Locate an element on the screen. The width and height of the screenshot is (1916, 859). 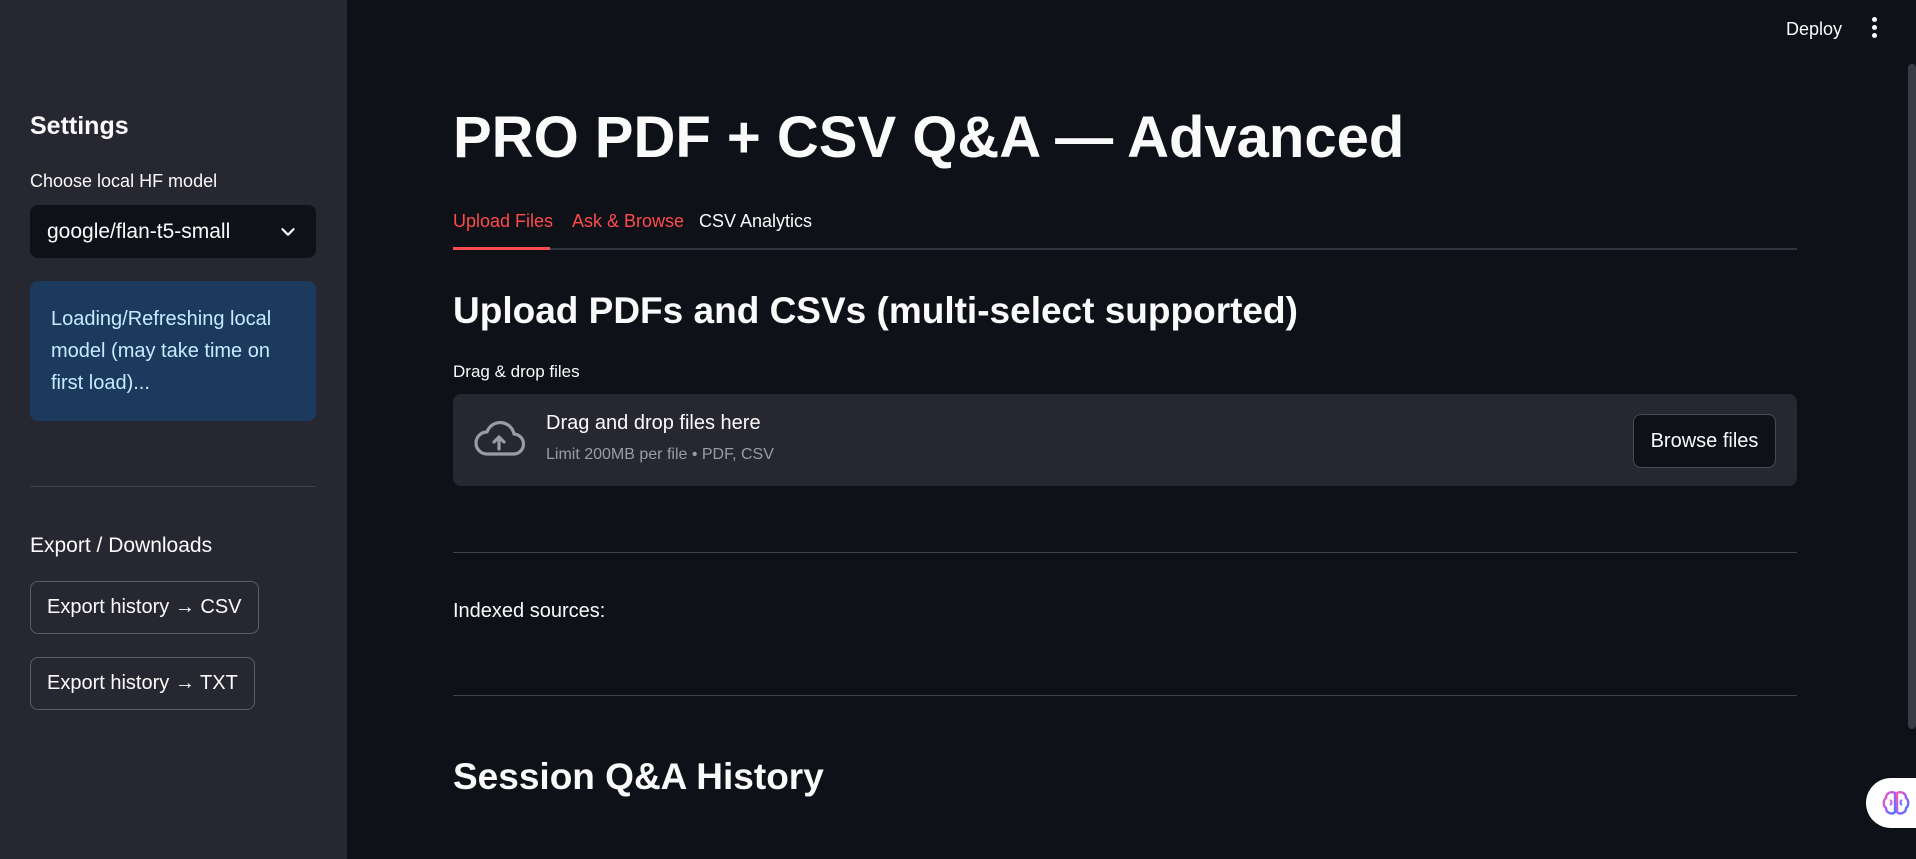
tab-bar-divider is located at coordinates (1125, 249).